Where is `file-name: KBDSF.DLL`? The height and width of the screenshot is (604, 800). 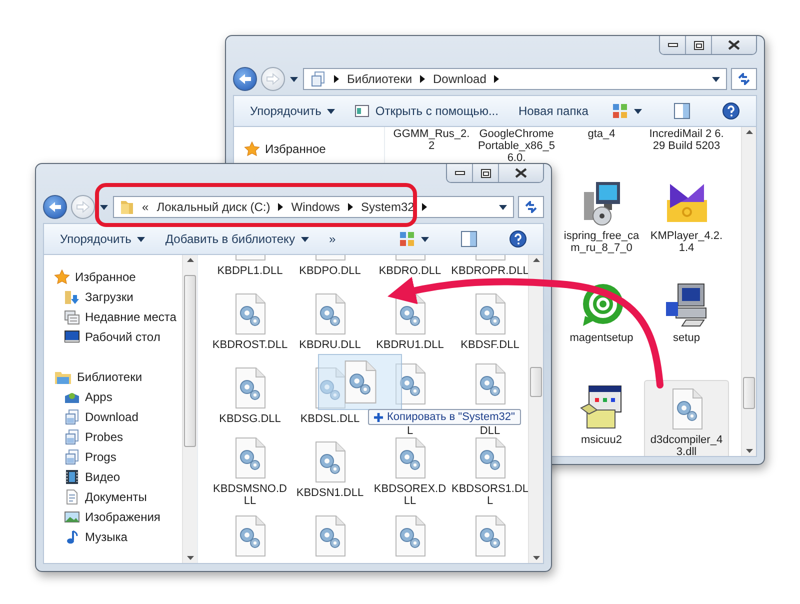
file-name: KBDSF.DLL is located at coordinates (490, 345).